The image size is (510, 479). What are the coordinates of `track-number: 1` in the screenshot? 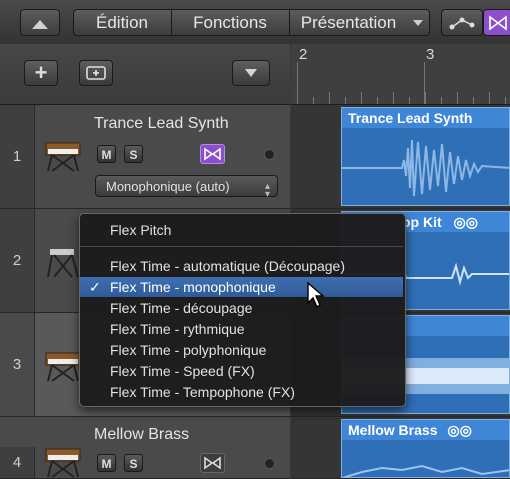 It's located at (17, 156).